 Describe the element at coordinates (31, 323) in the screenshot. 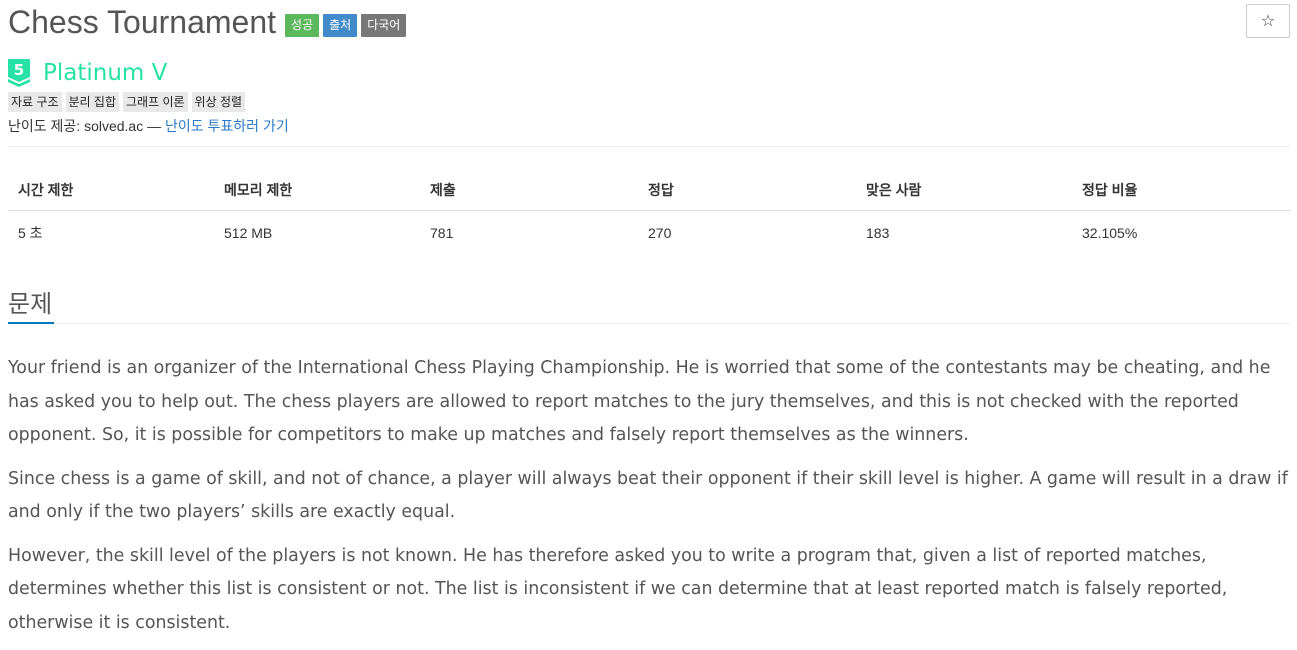

I see `section-underline` at that location.